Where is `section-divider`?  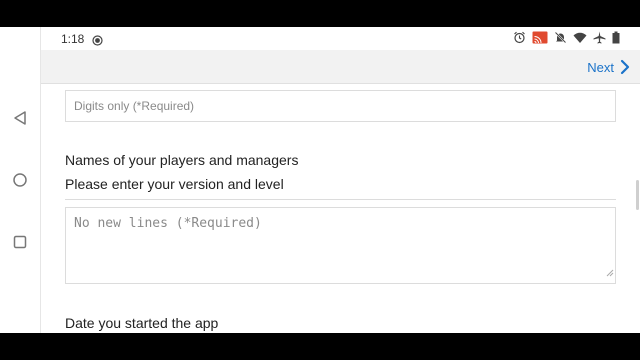 section-divider is located at coordinates (340, 199).